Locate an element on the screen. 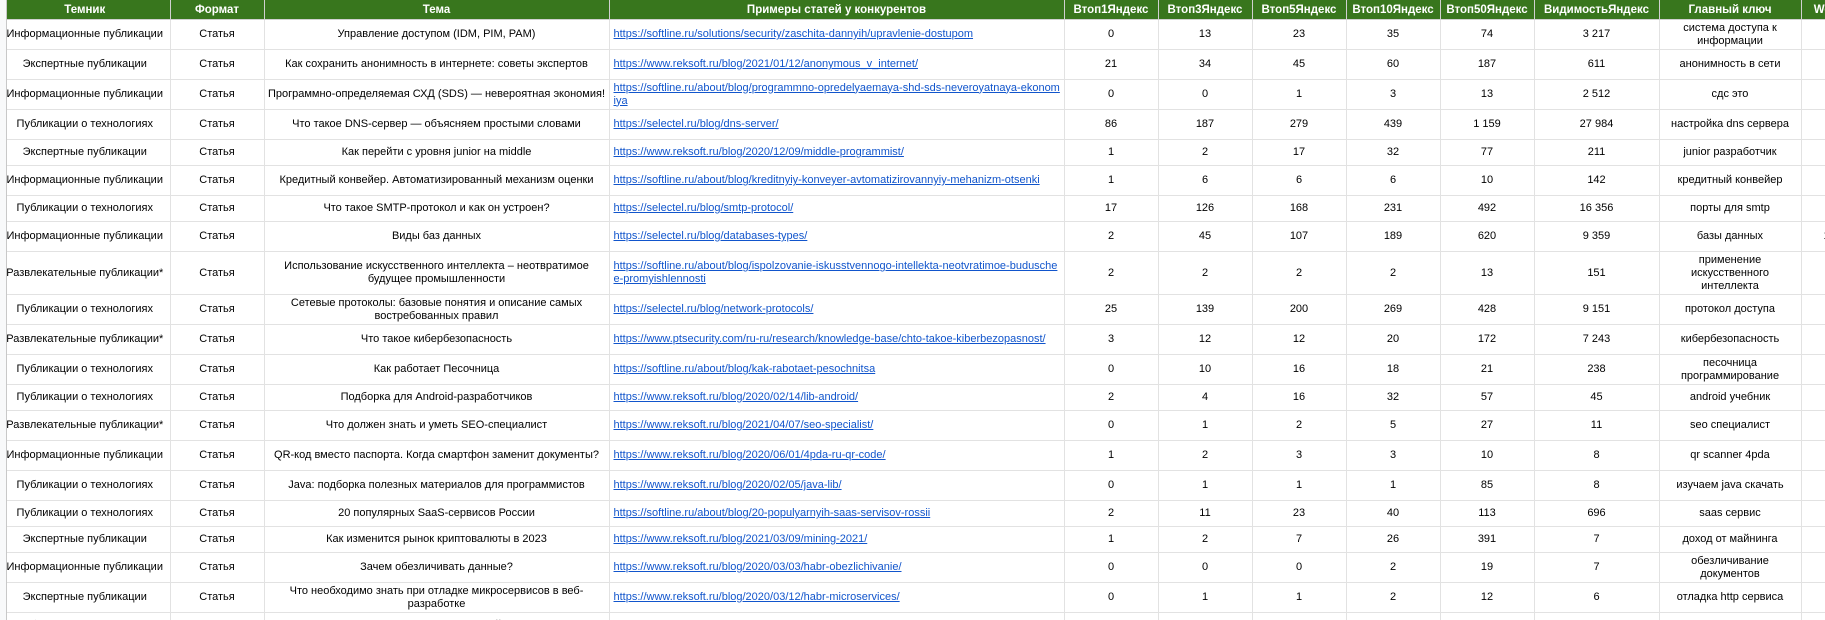 The width and height of the screenshot is (1825, 620). cell-main-key: отладка http сервиса is located at coordinates (1730, 597).